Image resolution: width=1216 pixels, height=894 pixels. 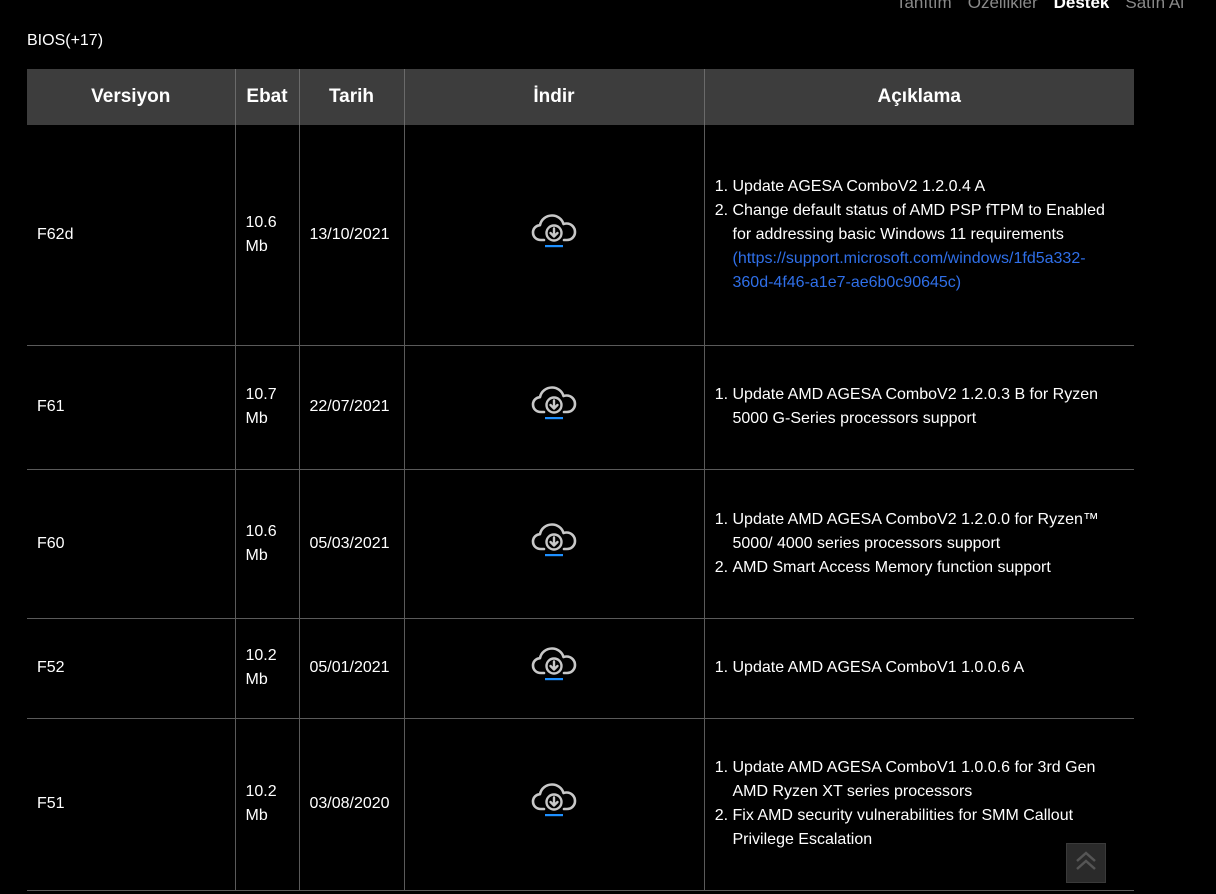 What do you see at coordinates (131, 97) in the screenshot?
I see `header-version: Versiyon` at bounding box center [131, 97].